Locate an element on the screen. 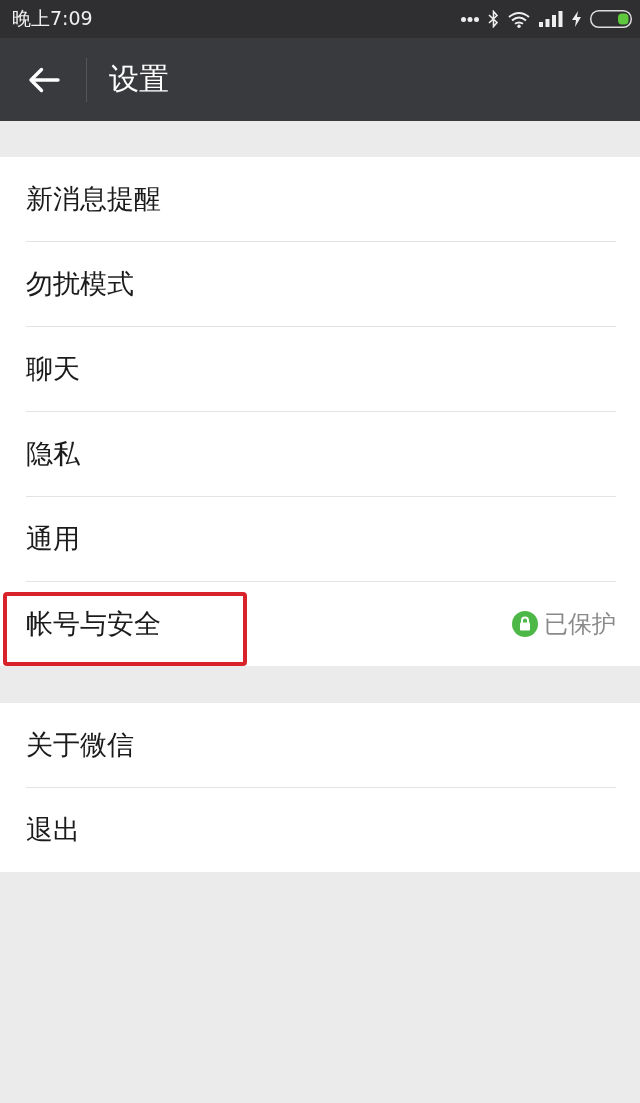  settings-item: 勿扰模式 is located at coordinates (320, 284).